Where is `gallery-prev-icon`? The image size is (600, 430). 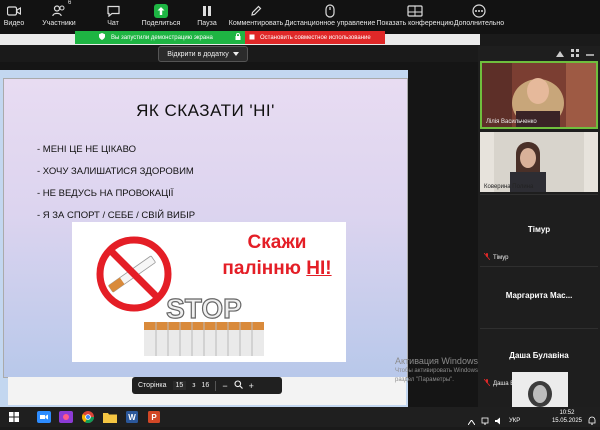
gallery-prev-icon is located at coordinates (560, 53).